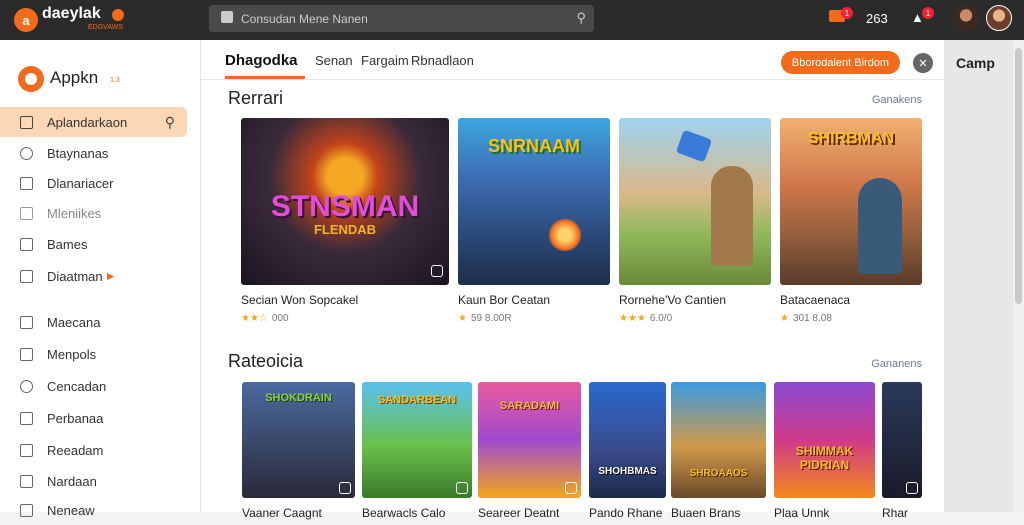 Image resolution: width=1024 pixels, height=525 pixels. I want to click on card-title: Vaaner Caagnt, so click(298, 513).